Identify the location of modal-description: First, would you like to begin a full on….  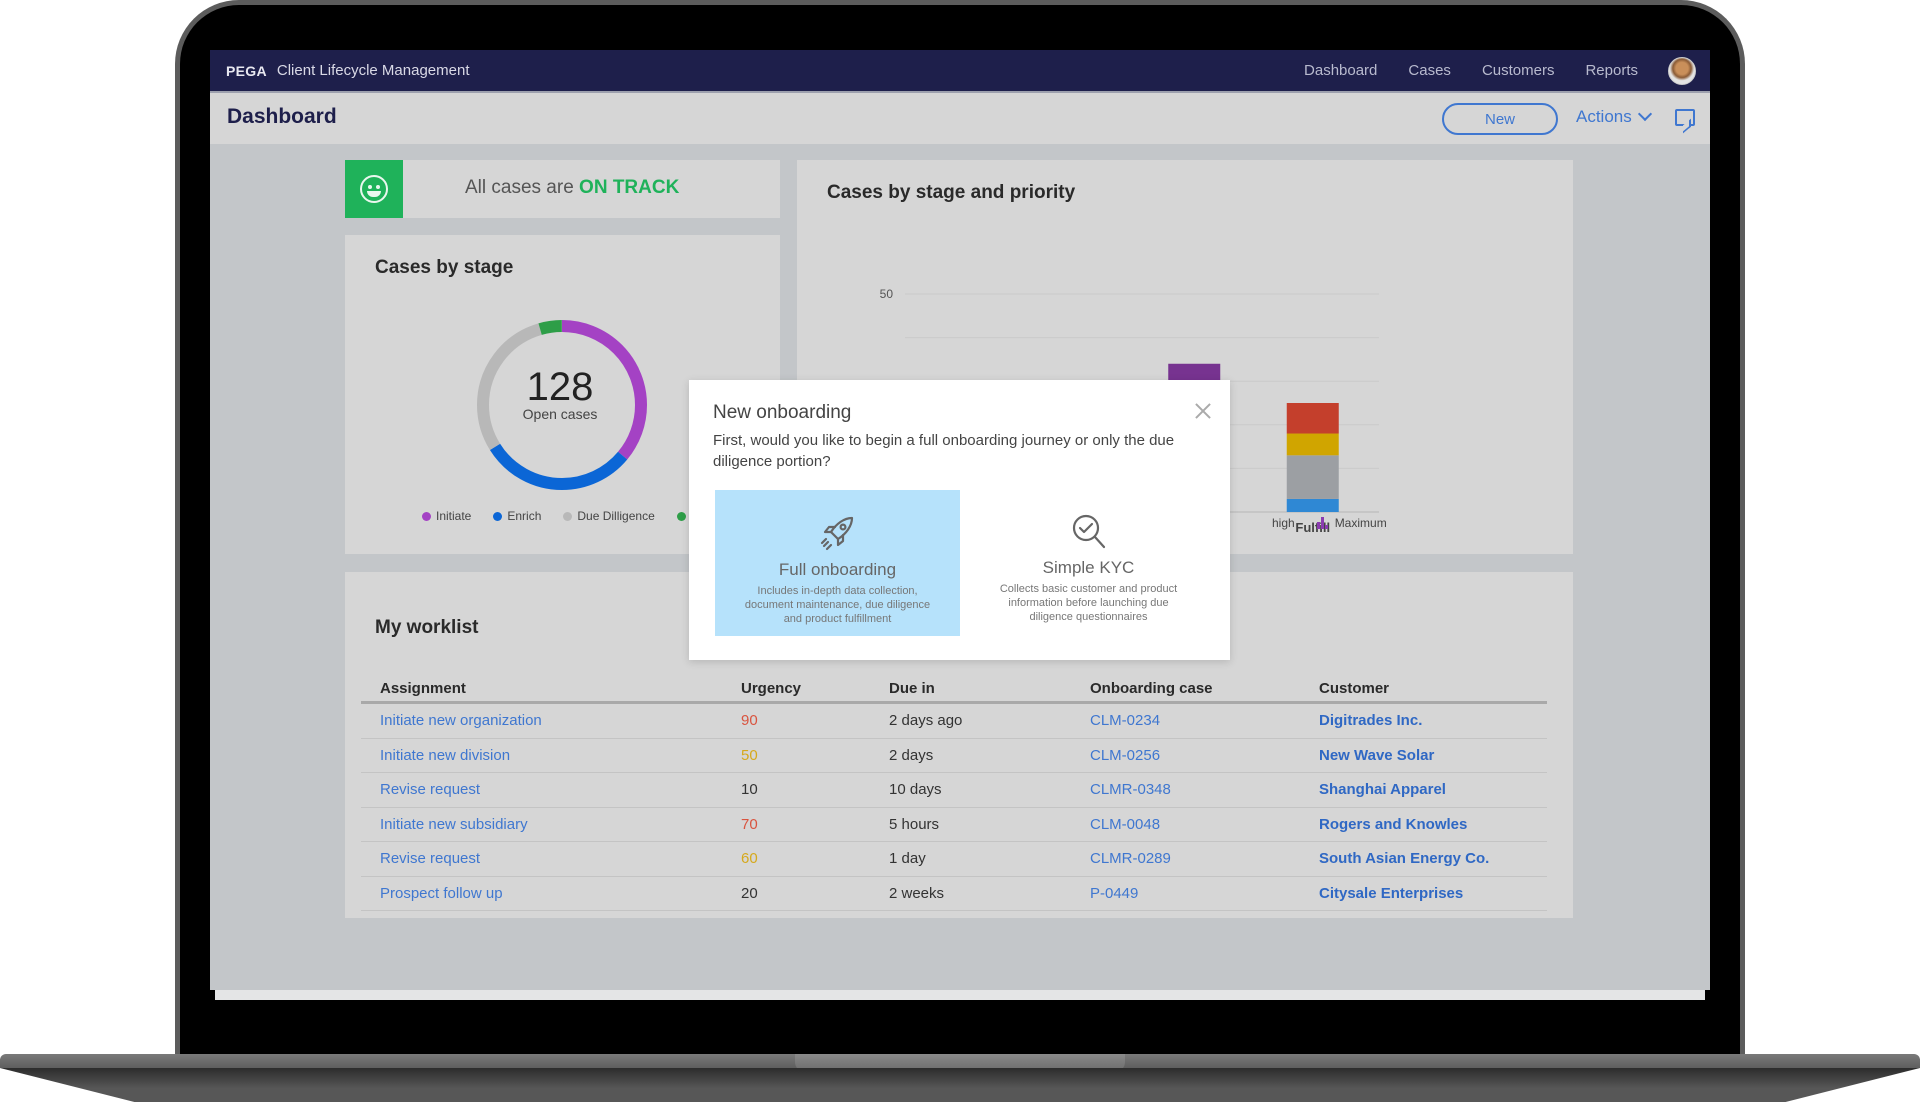
(944, 451).